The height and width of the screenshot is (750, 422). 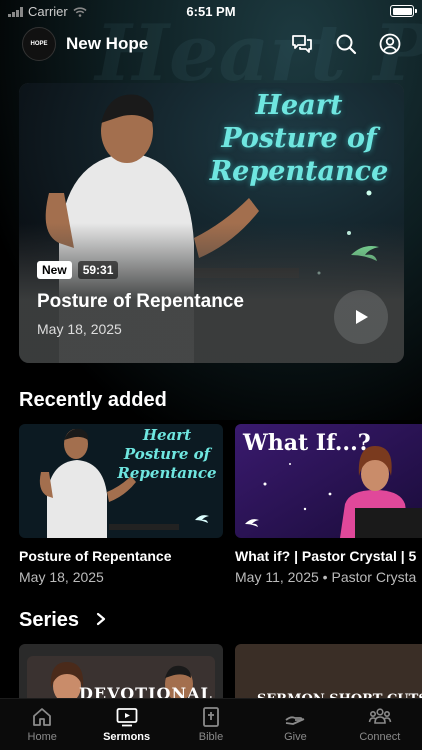 I want to click on app-title: New Hope, so click(x=107, y=43).